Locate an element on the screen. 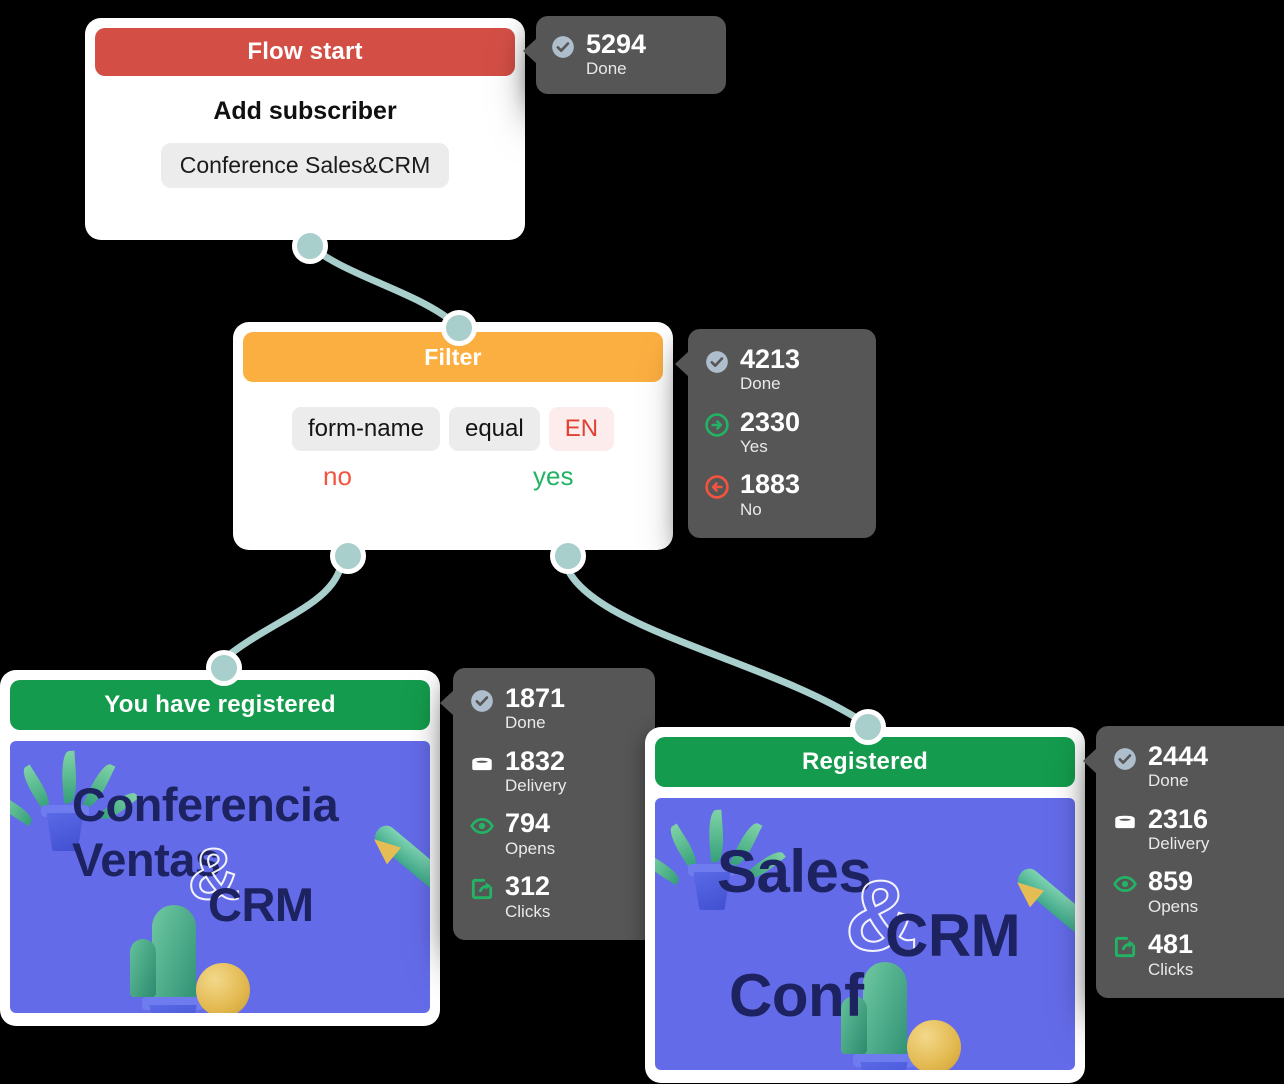  stat-value: 1871 is located at coordinates (535, 698).